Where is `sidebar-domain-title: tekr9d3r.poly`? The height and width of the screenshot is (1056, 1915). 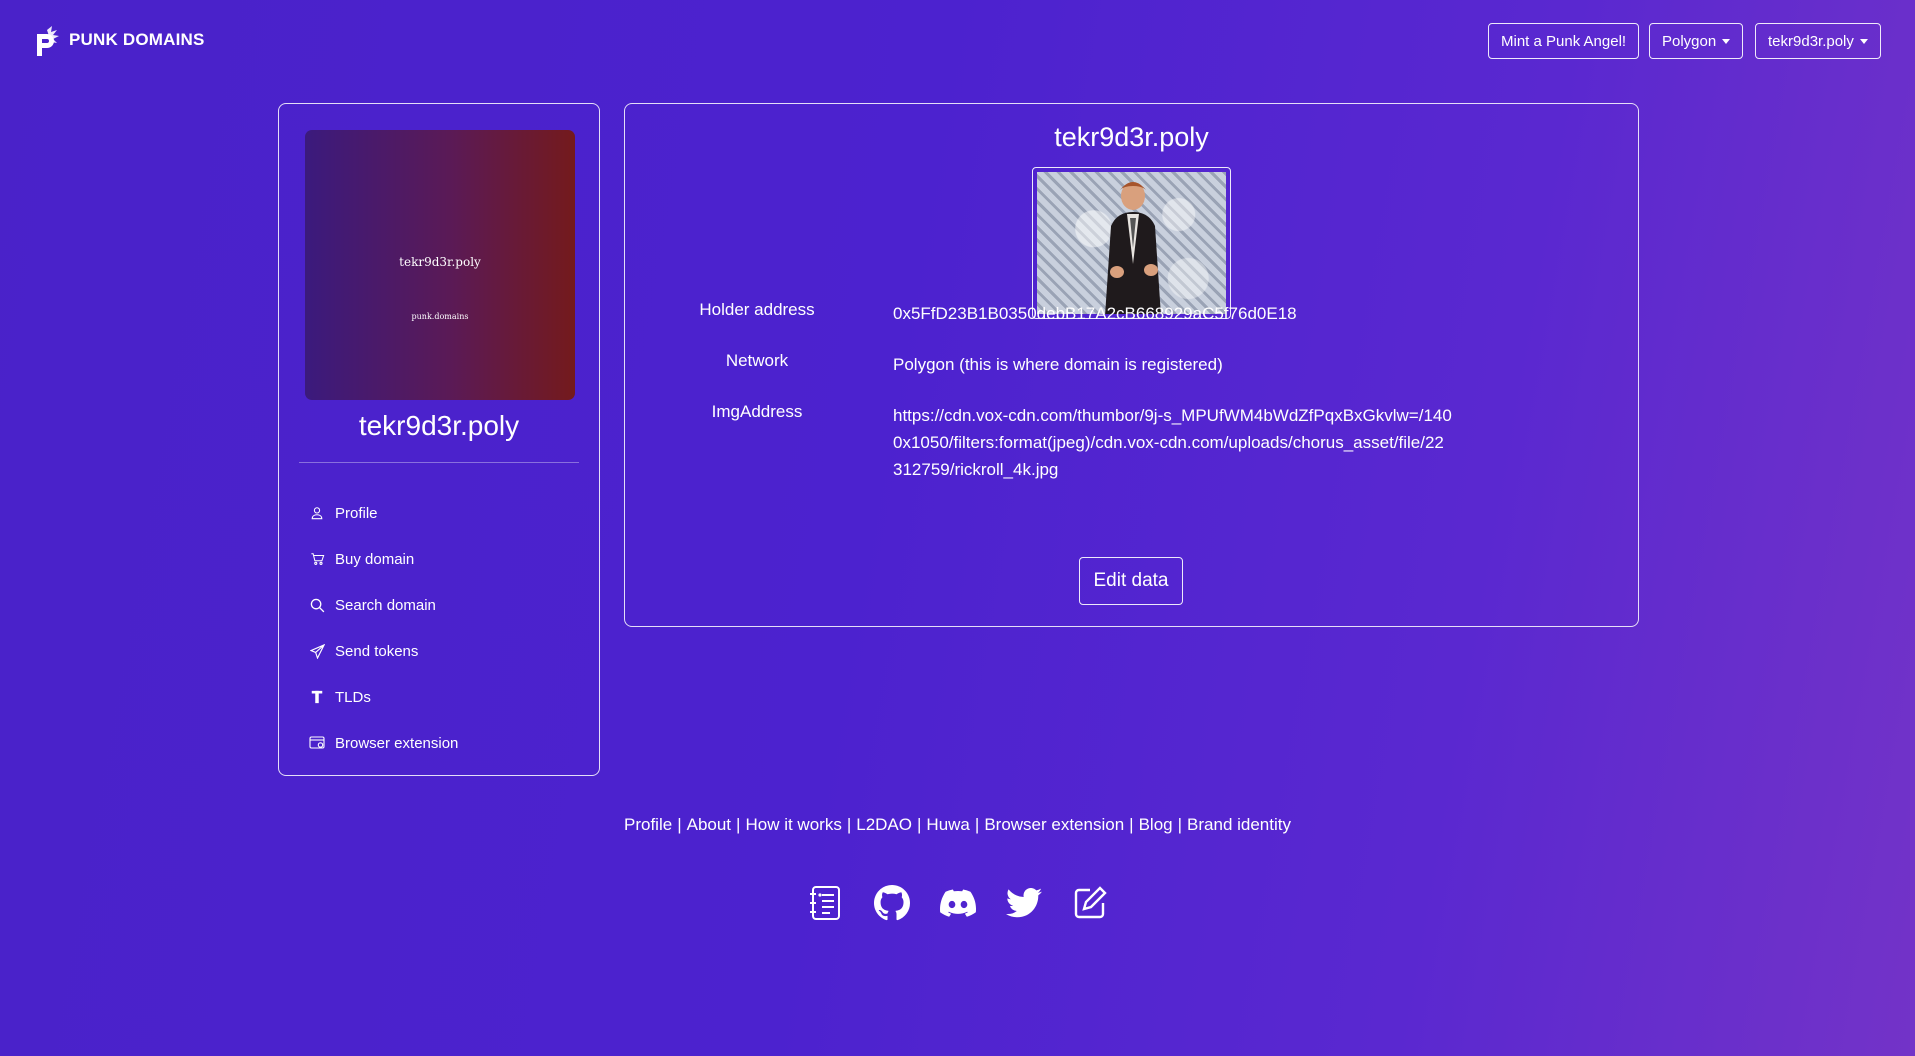
sidebar-domain-title: tekr9d3r.poly is located at coordinates (439, 425).